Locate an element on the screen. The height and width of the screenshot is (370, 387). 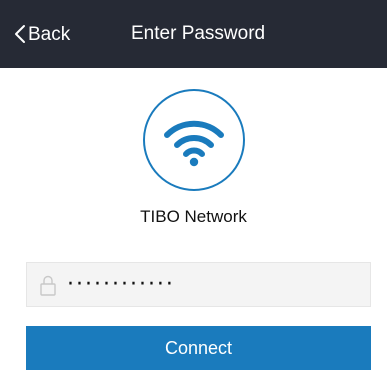
lock-icon is located at coordinates (48, 285).